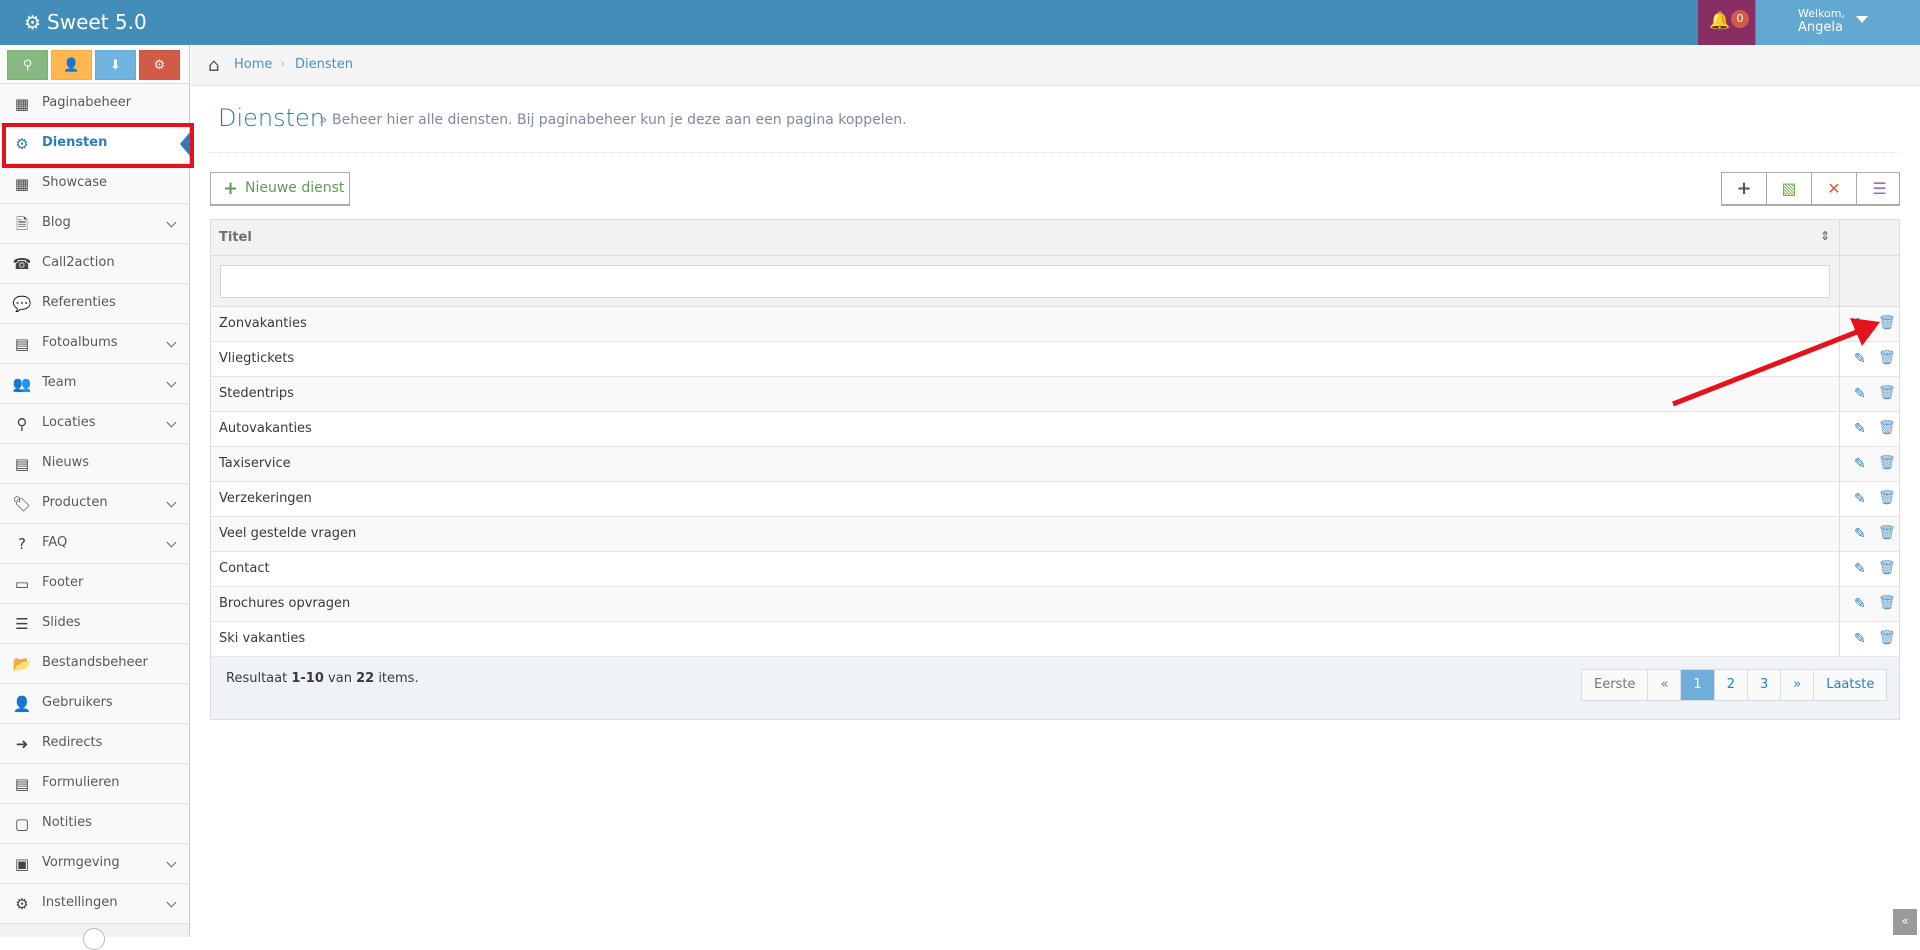 Image resolution: width=1920 pixels, height=950 pixels. What do you see at coordinates (80, 902) in the screenshot?
I see `sidebar-item-label: Instellingen` at bounding box center [80, 902].